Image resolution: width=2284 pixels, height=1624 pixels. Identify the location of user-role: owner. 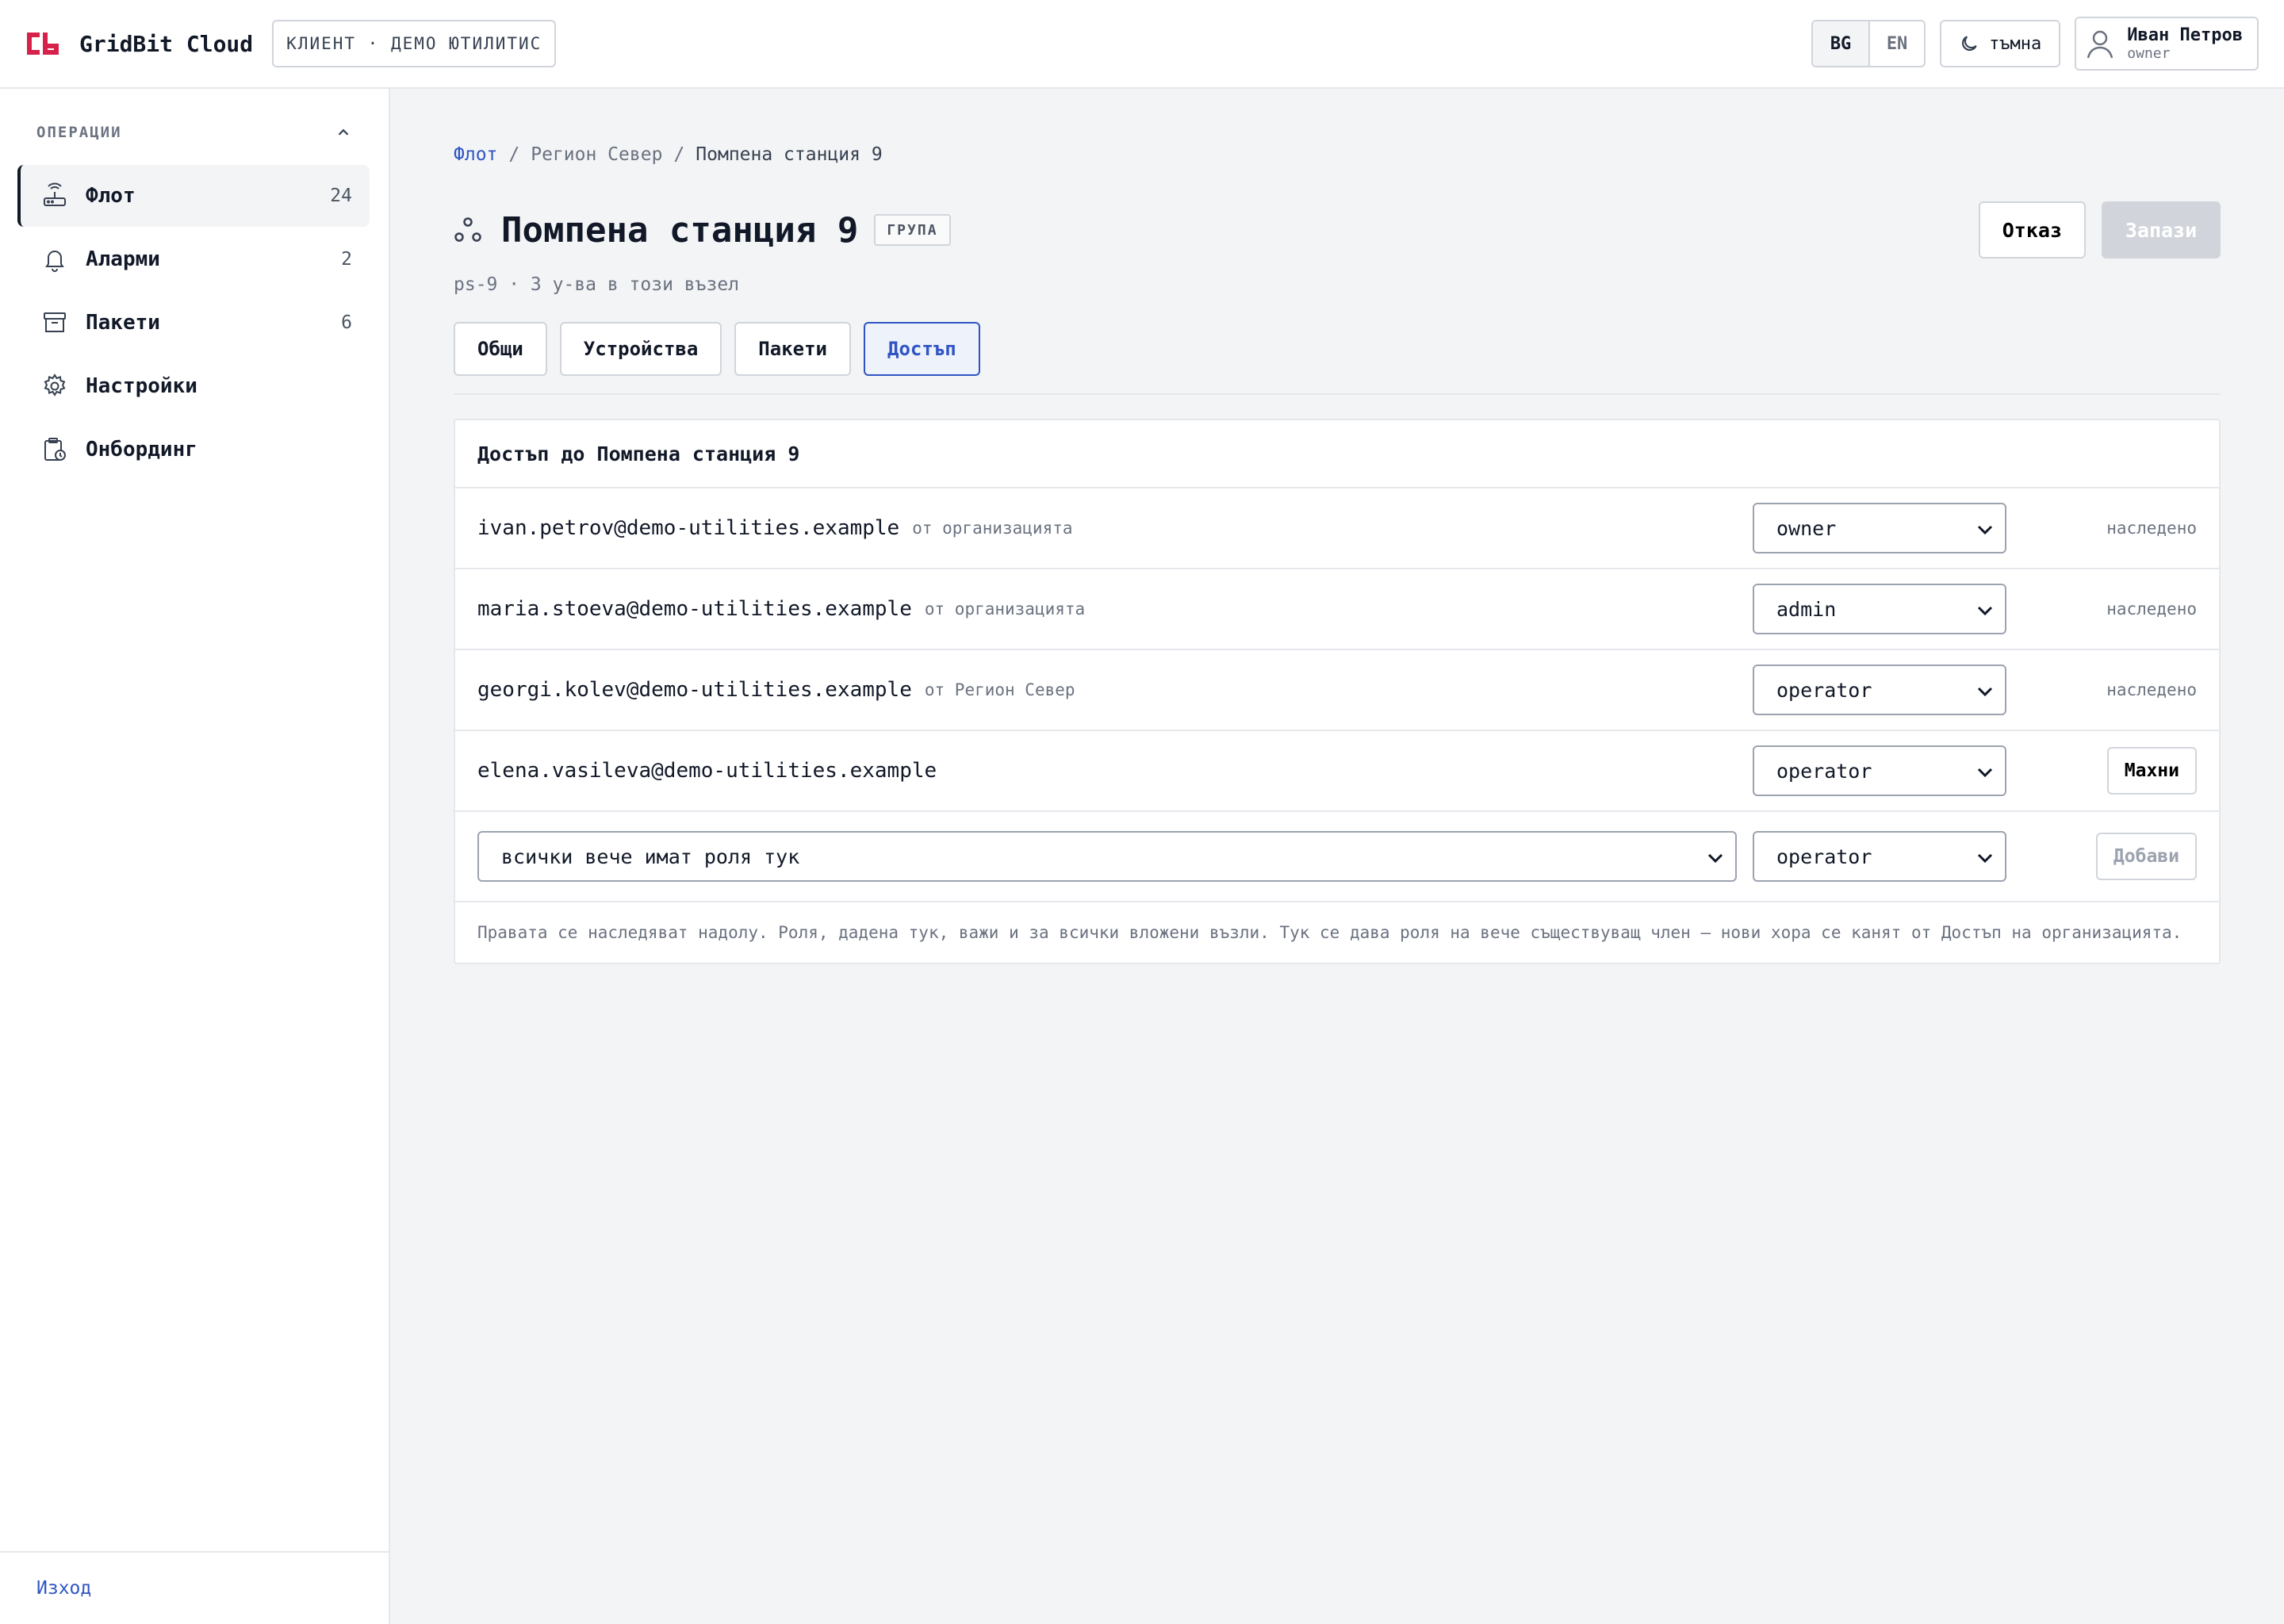
(2149, 53).